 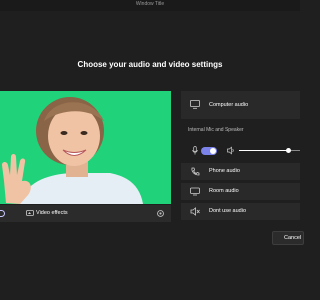 What do you see at coordinates (240, 191) in the screenshot?
I see `room-audio-option: Room audio` at bounding box center [240, 191].